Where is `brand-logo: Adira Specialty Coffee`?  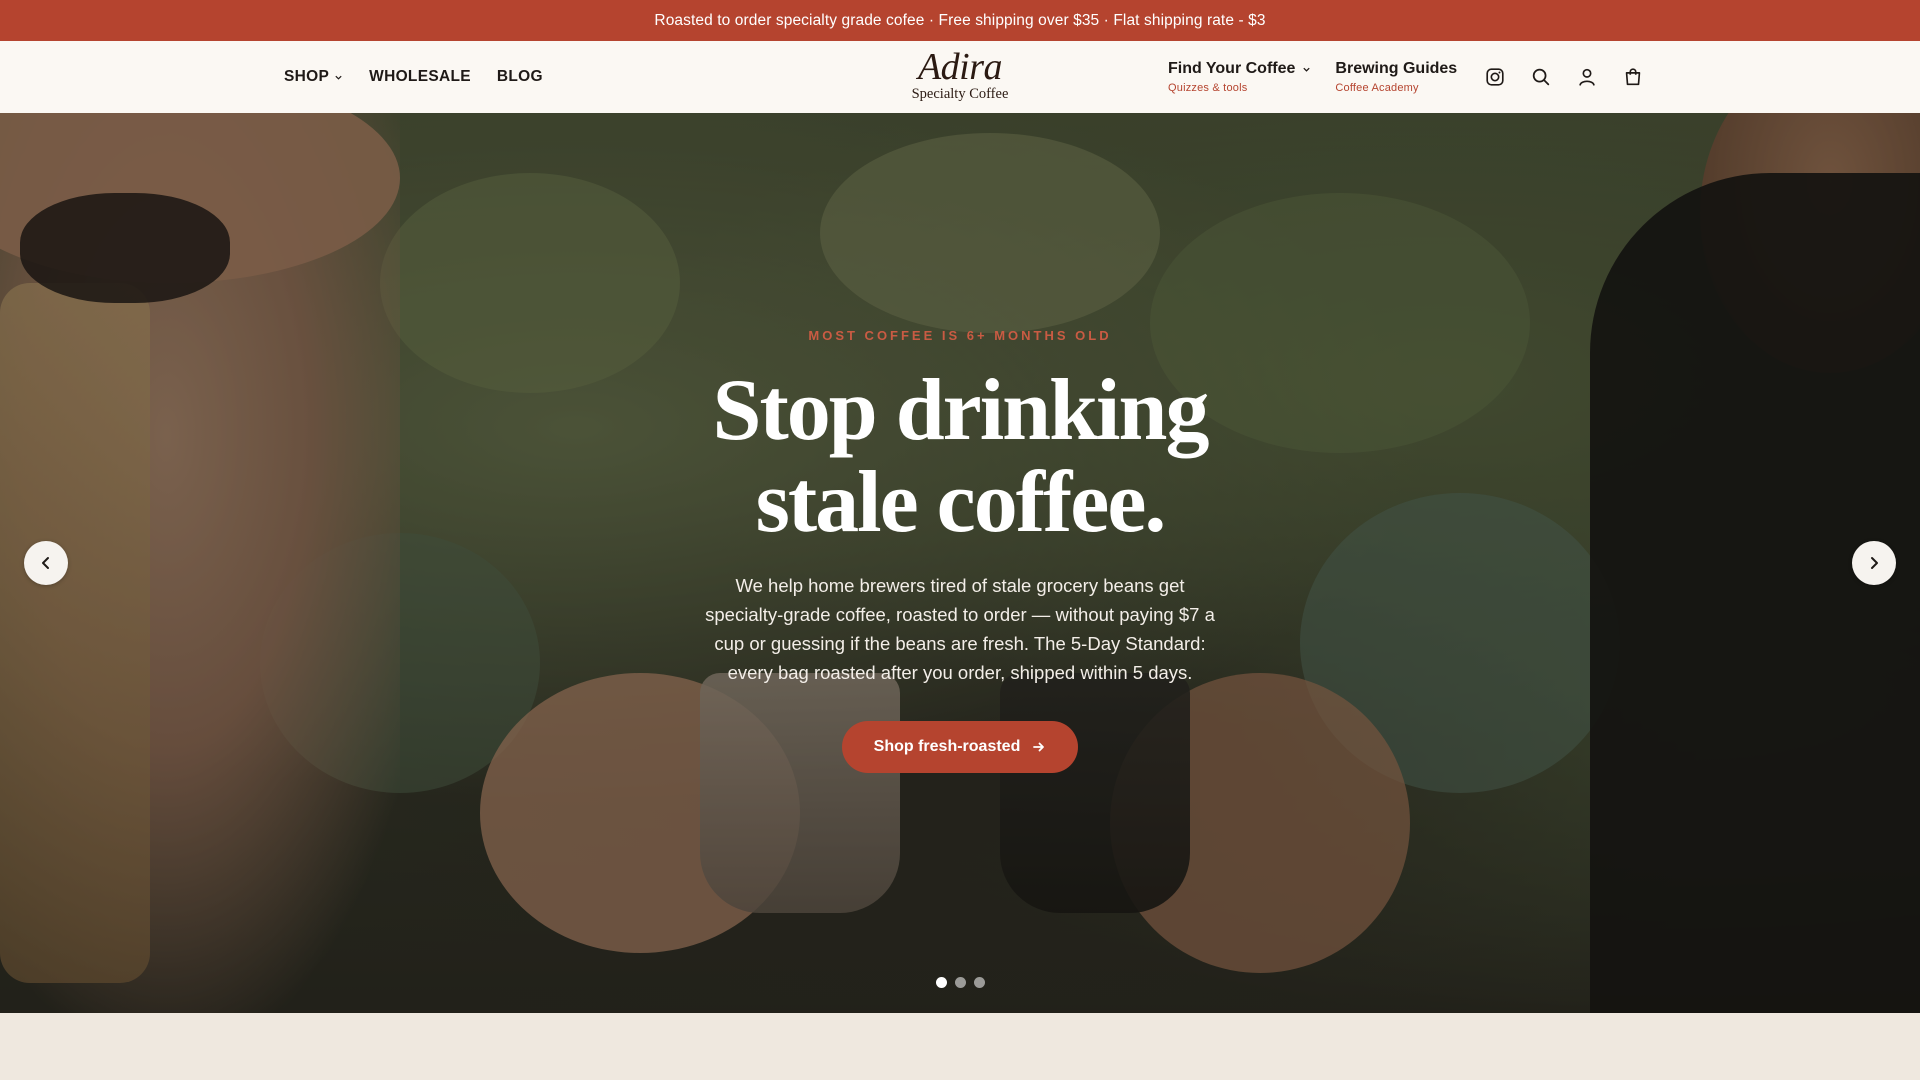 brand-logo: Adira Specialty Coffee is located at coordinates (960, 77).